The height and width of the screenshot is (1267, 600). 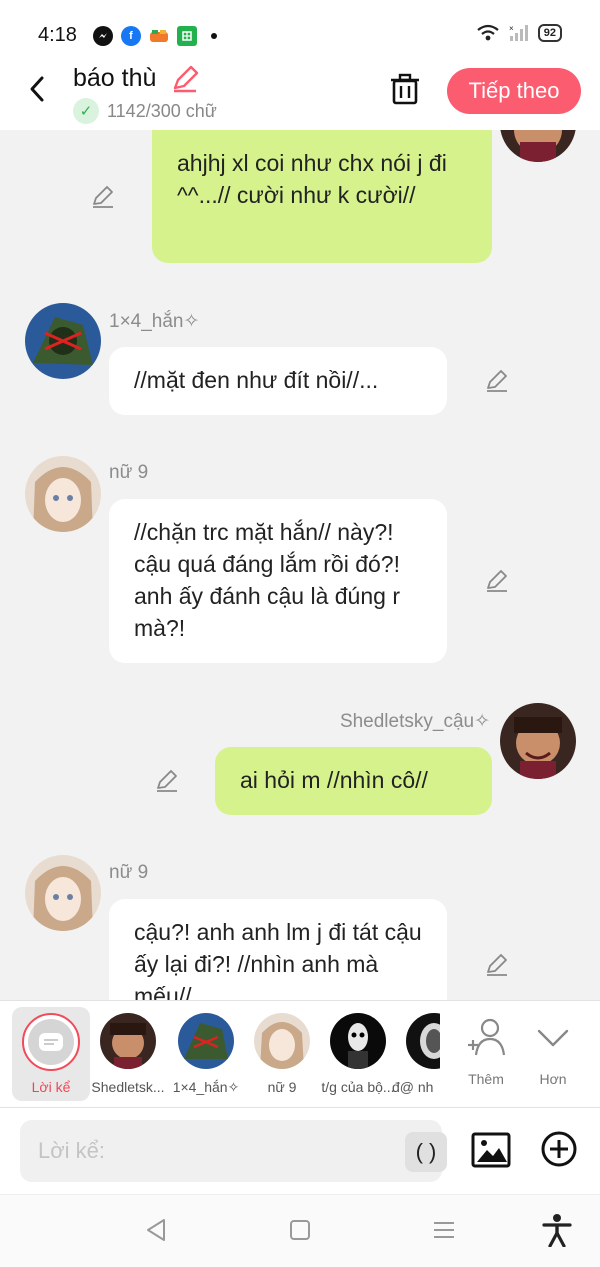 I want to click on add-person-icon, so click(x=487, y=1037).